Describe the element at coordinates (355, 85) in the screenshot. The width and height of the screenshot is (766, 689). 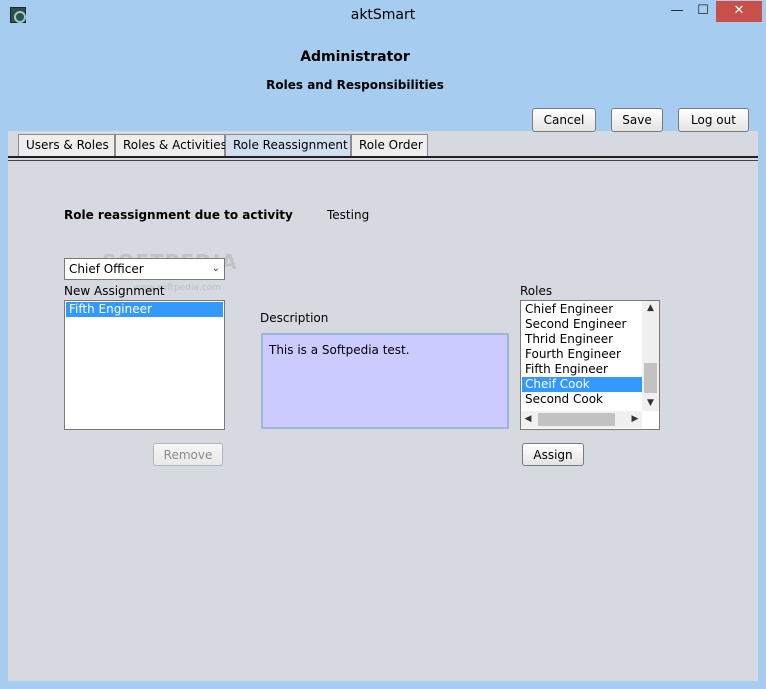
I see `page-subtitle: Roles and Responsibilities` at that location.